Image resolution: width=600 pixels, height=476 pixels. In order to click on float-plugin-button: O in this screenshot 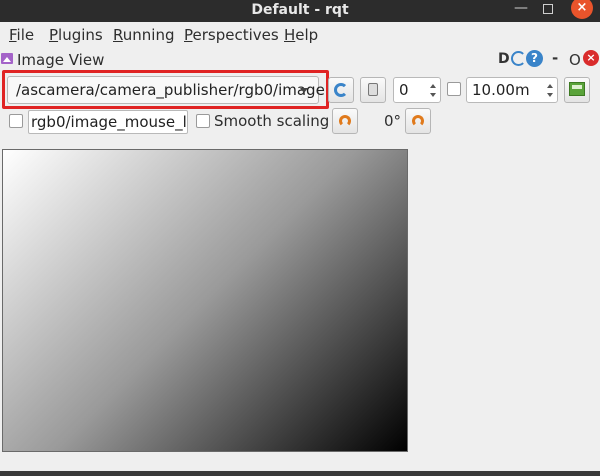, I will do `click(575, 60)`.